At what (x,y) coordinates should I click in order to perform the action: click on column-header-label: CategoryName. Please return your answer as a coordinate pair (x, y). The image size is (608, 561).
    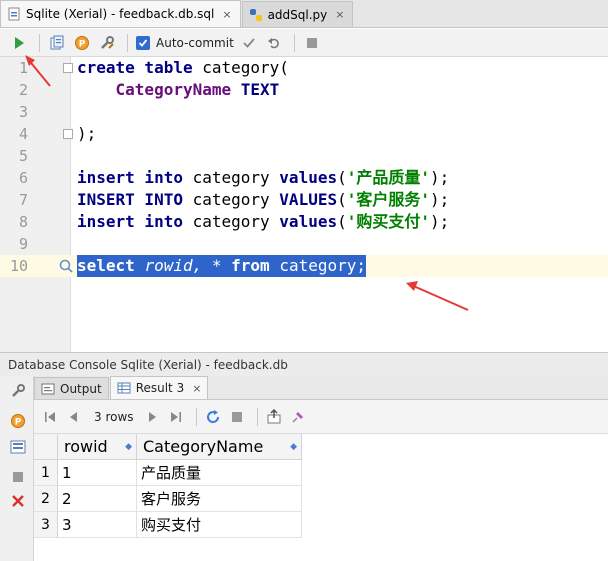
    Looking at the image, I should click on (203, 446).